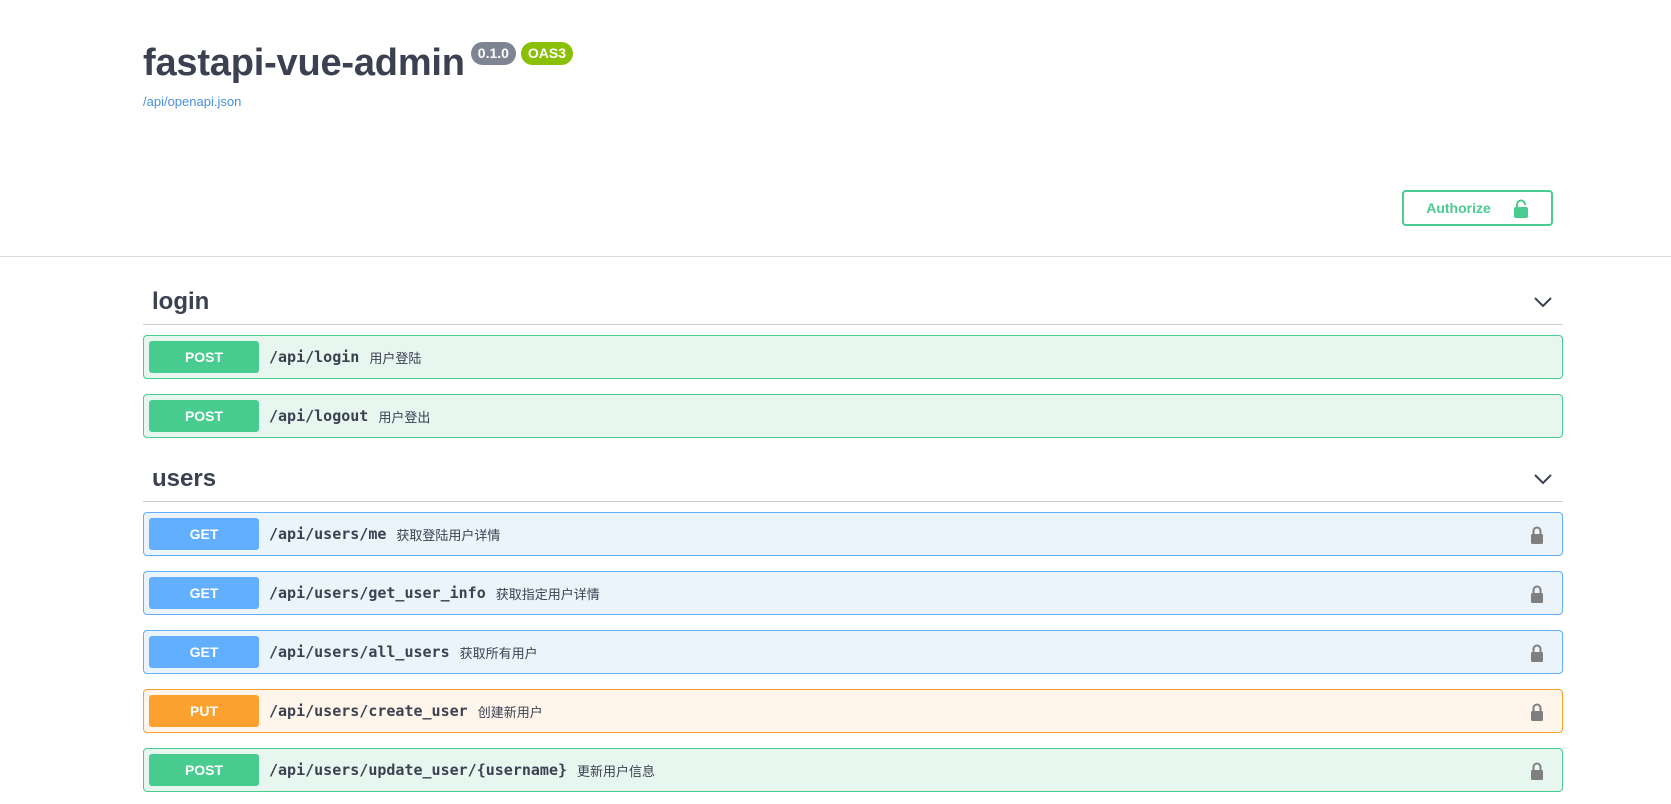  I want to click on operation-path: /api/users/create_user, so click(368, 711).